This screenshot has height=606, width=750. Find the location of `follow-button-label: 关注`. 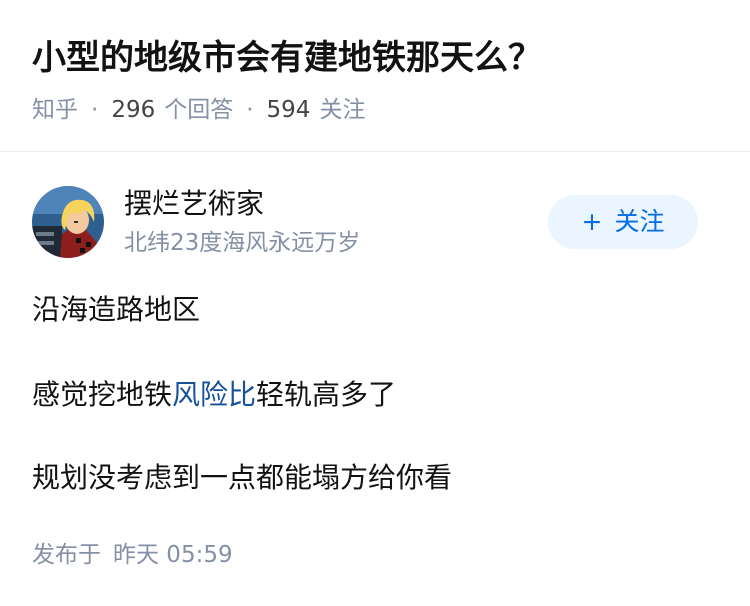

follow-button-label: 关注 is located at coordinates (639, 221).